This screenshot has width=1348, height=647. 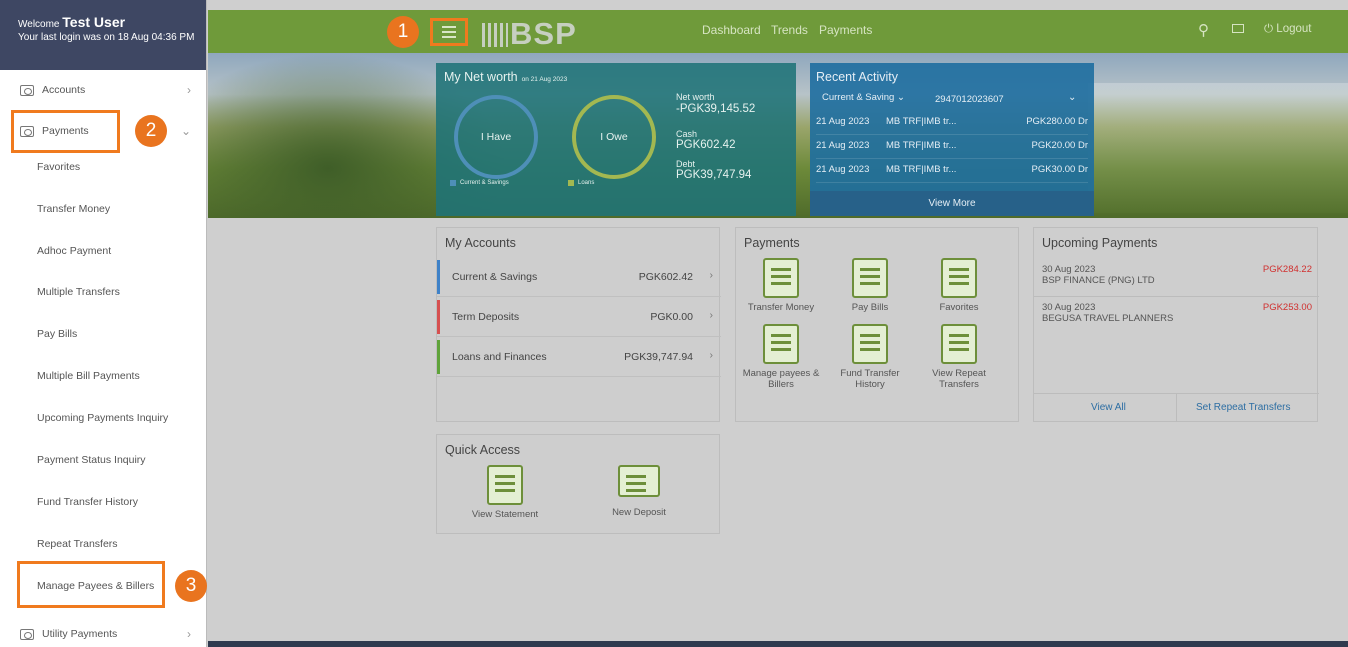 What do you see at coordinates (614, 137) in the screenshot?
I see `i-owe-ring: I Owe` at bounding box center [614, 137].